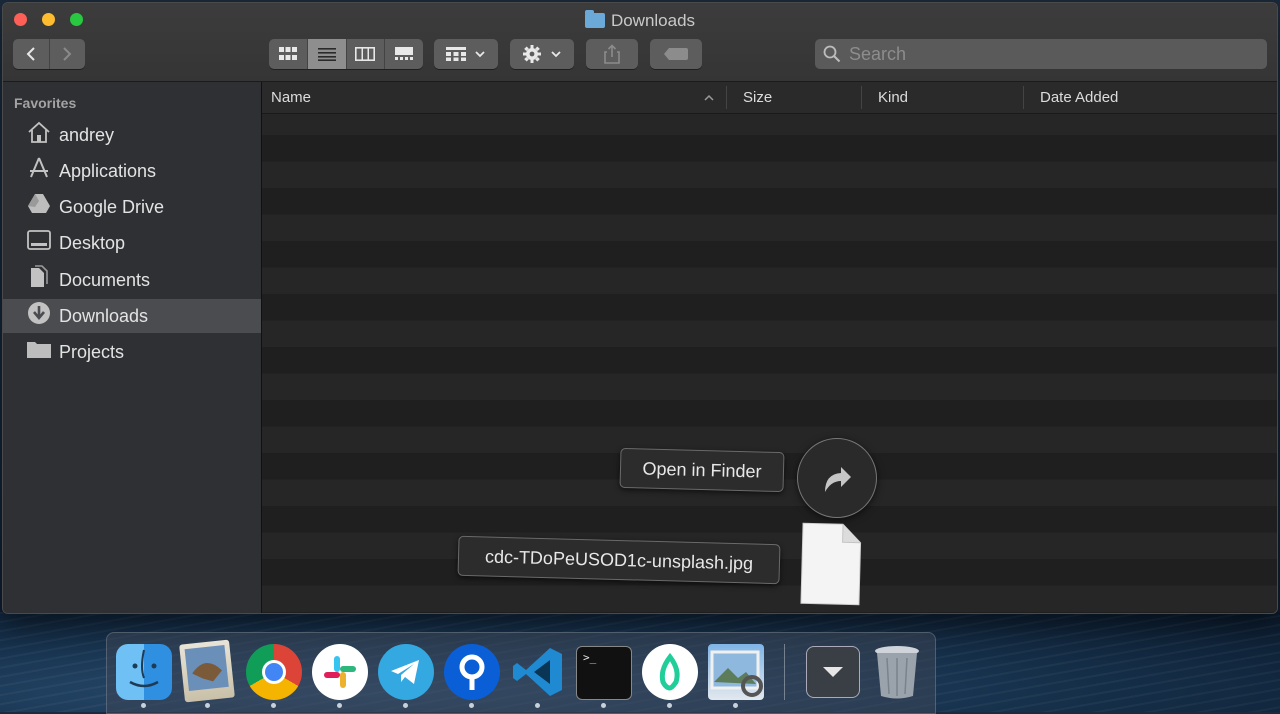 The width and height of the screenshot is (1280, 714). I want to click on sidebar-item-downloads: Downloads, so click(132, 316).